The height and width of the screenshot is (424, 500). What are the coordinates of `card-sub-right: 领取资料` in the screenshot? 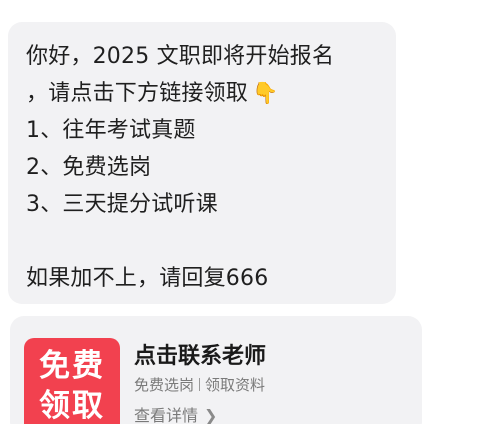 It's located at (235, 385).